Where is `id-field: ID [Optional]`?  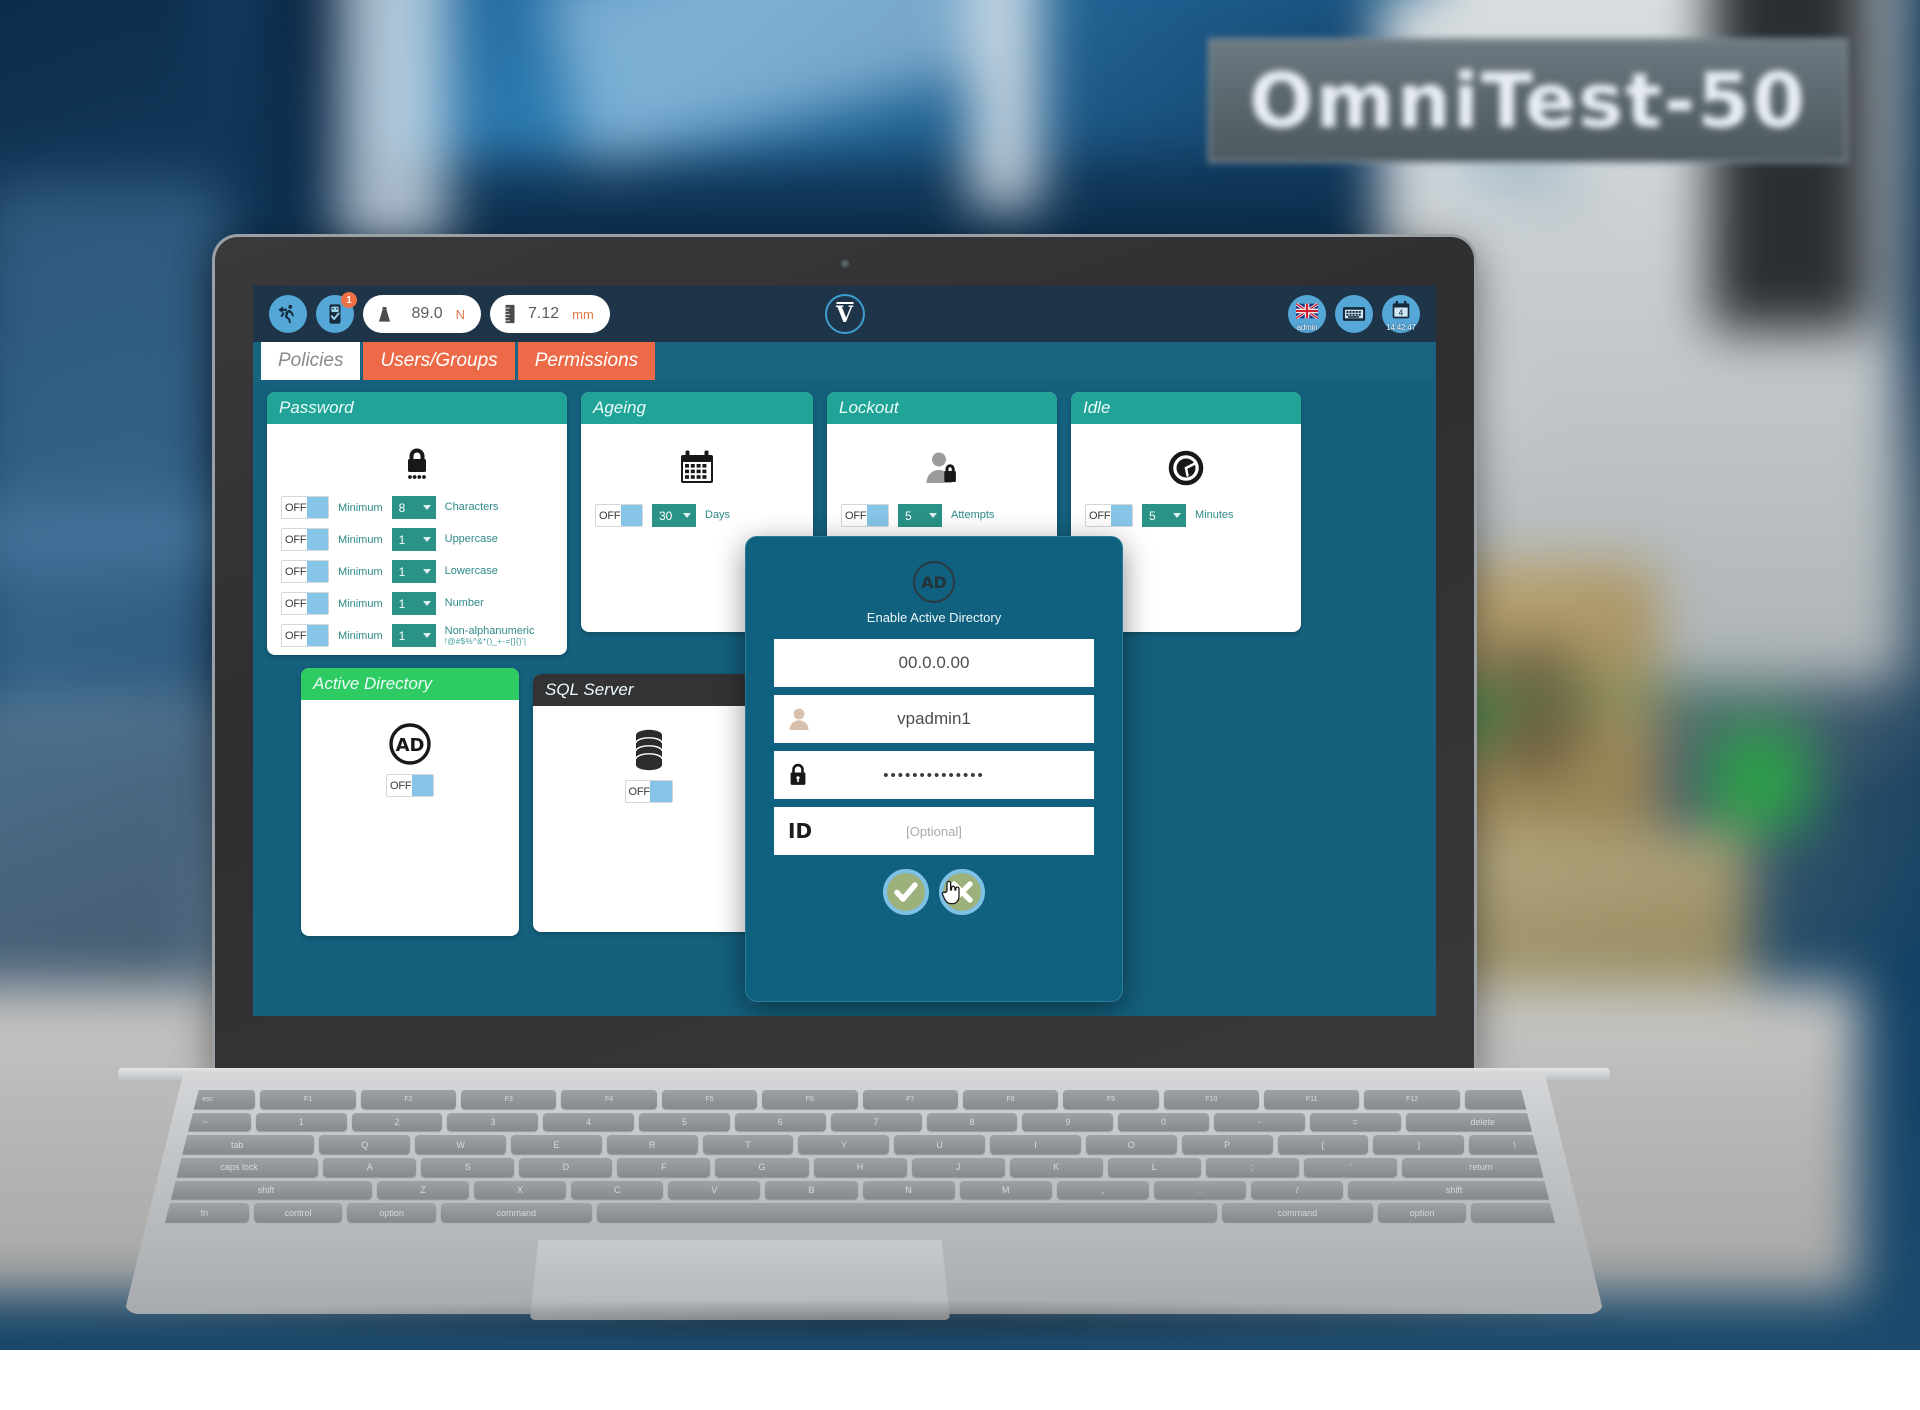
id-field: ID [Optional] is located at coordinates (934, 831).